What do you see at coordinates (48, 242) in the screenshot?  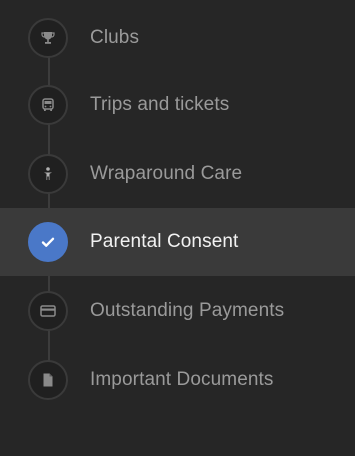 I see `checkmark-icon` at bounding box center [48, 242].